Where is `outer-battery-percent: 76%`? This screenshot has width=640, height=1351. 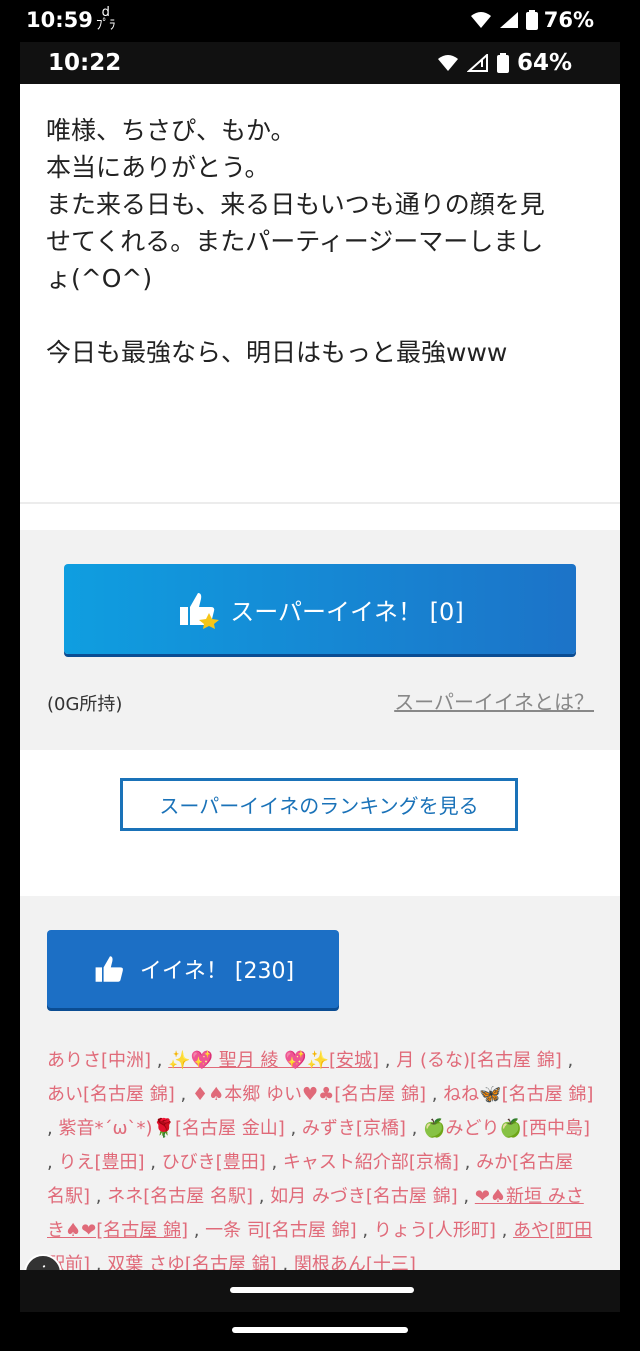
outer-battery-percent: 76% is located at coordinates (568, 20).